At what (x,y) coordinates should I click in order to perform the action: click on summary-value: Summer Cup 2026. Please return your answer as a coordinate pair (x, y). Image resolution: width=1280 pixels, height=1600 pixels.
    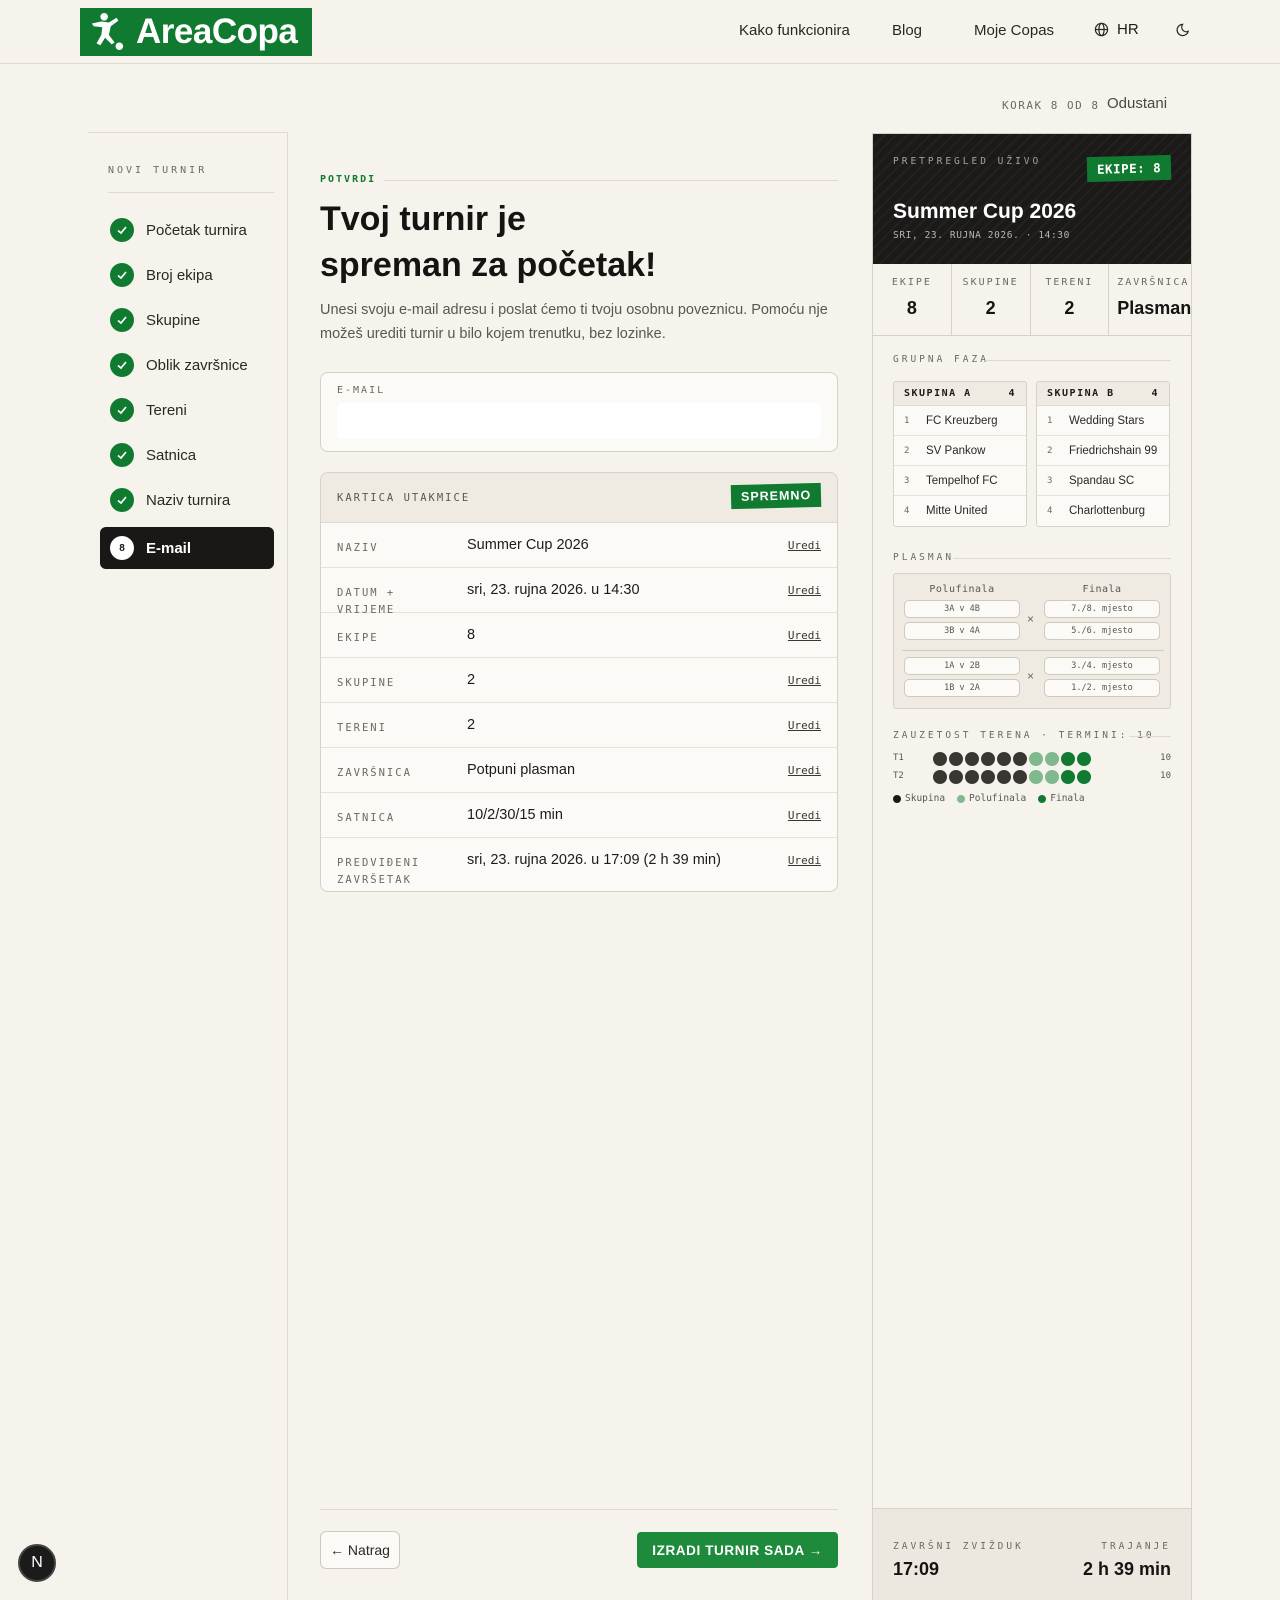
    Looking at the image, I should click on (528, 545).